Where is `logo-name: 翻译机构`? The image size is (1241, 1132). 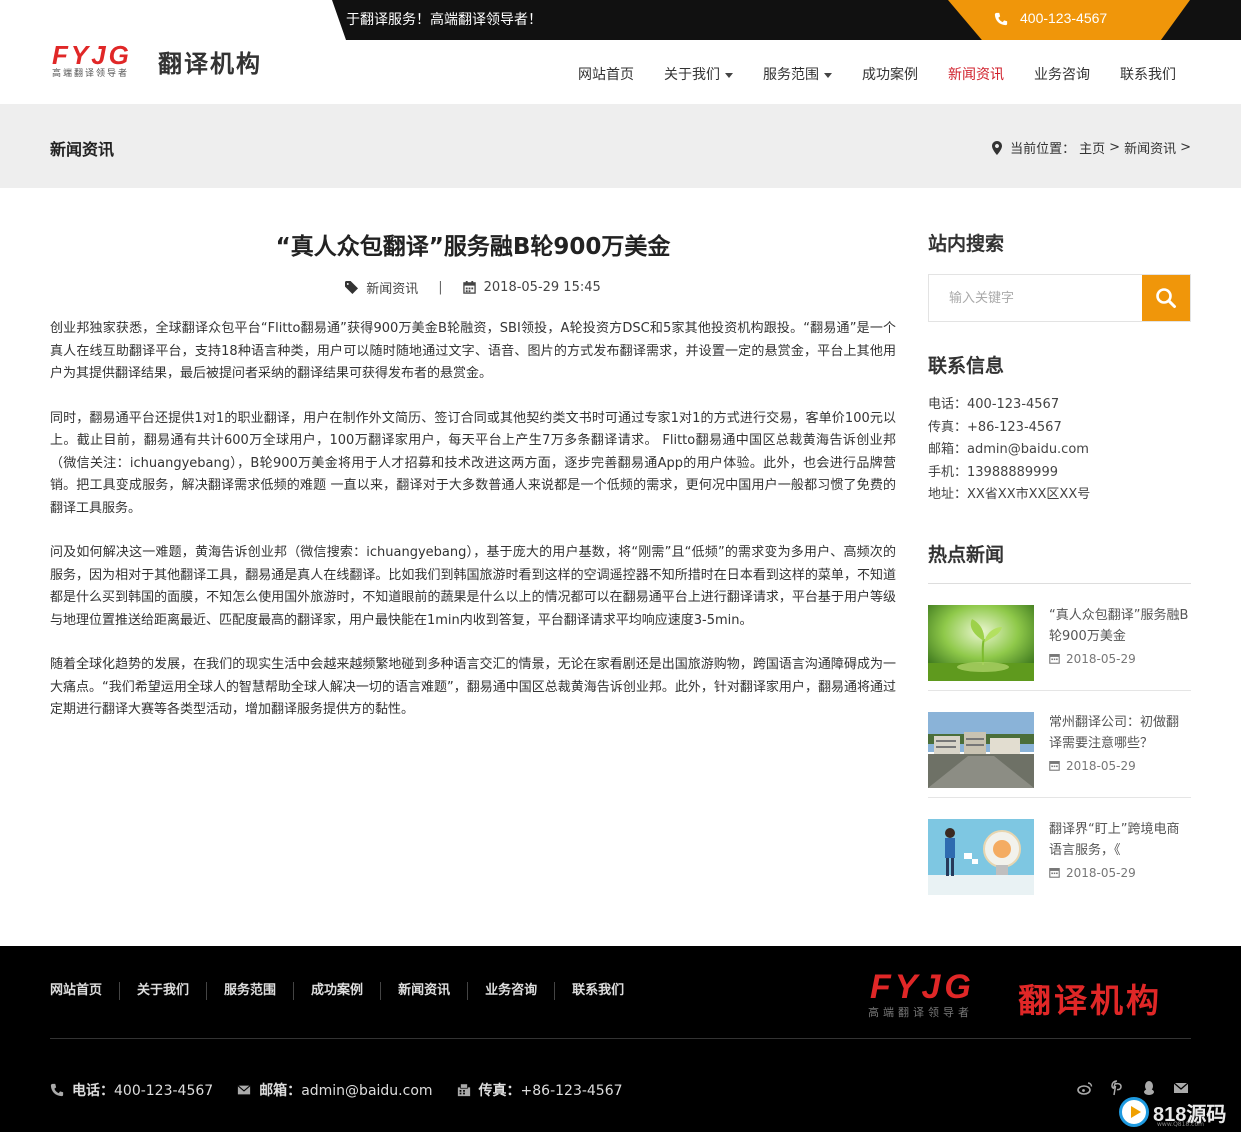 logo-name: 翻译机构 is located at coordinates (210, 64).